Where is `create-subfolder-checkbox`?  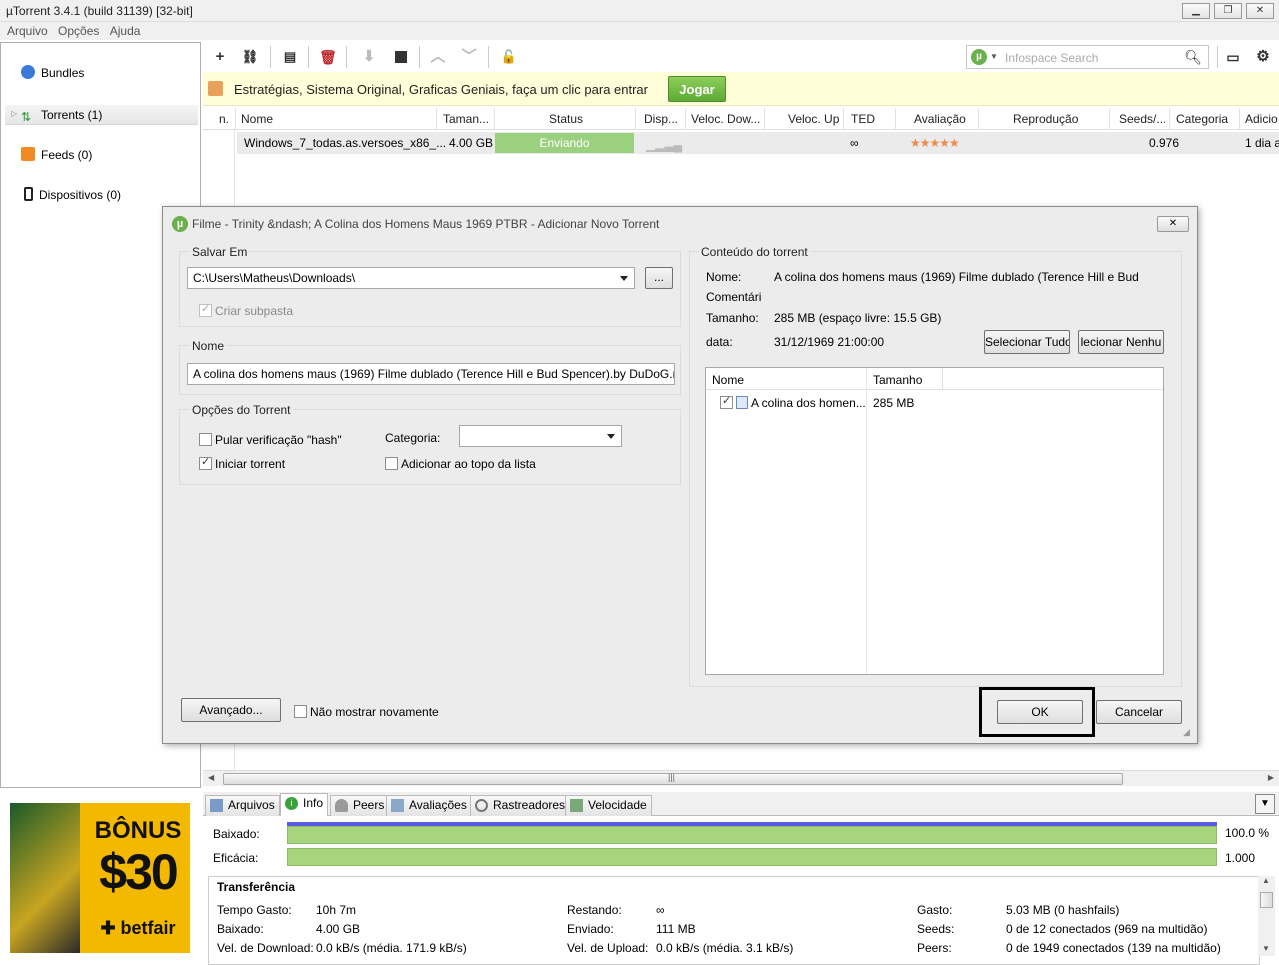
create-subfolder-checkbox is located at coordinates (205, 309).